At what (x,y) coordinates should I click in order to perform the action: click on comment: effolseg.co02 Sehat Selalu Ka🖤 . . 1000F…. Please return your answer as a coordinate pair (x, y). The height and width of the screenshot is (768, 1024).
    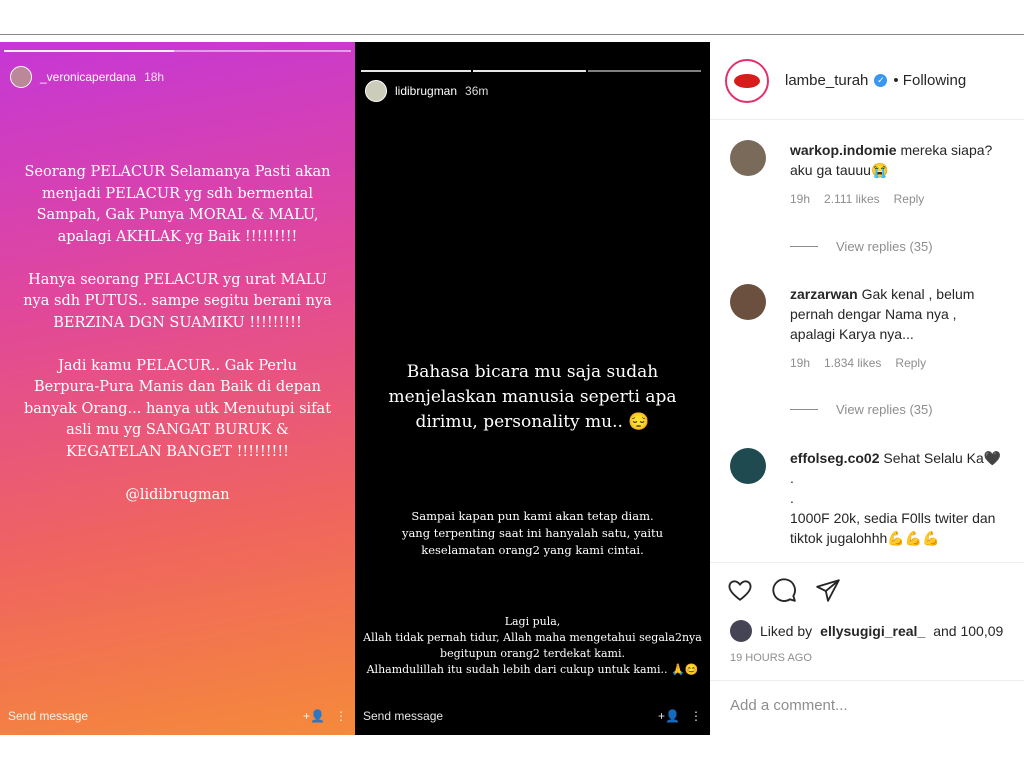
    Looking at the image, I should click on (877, 498).